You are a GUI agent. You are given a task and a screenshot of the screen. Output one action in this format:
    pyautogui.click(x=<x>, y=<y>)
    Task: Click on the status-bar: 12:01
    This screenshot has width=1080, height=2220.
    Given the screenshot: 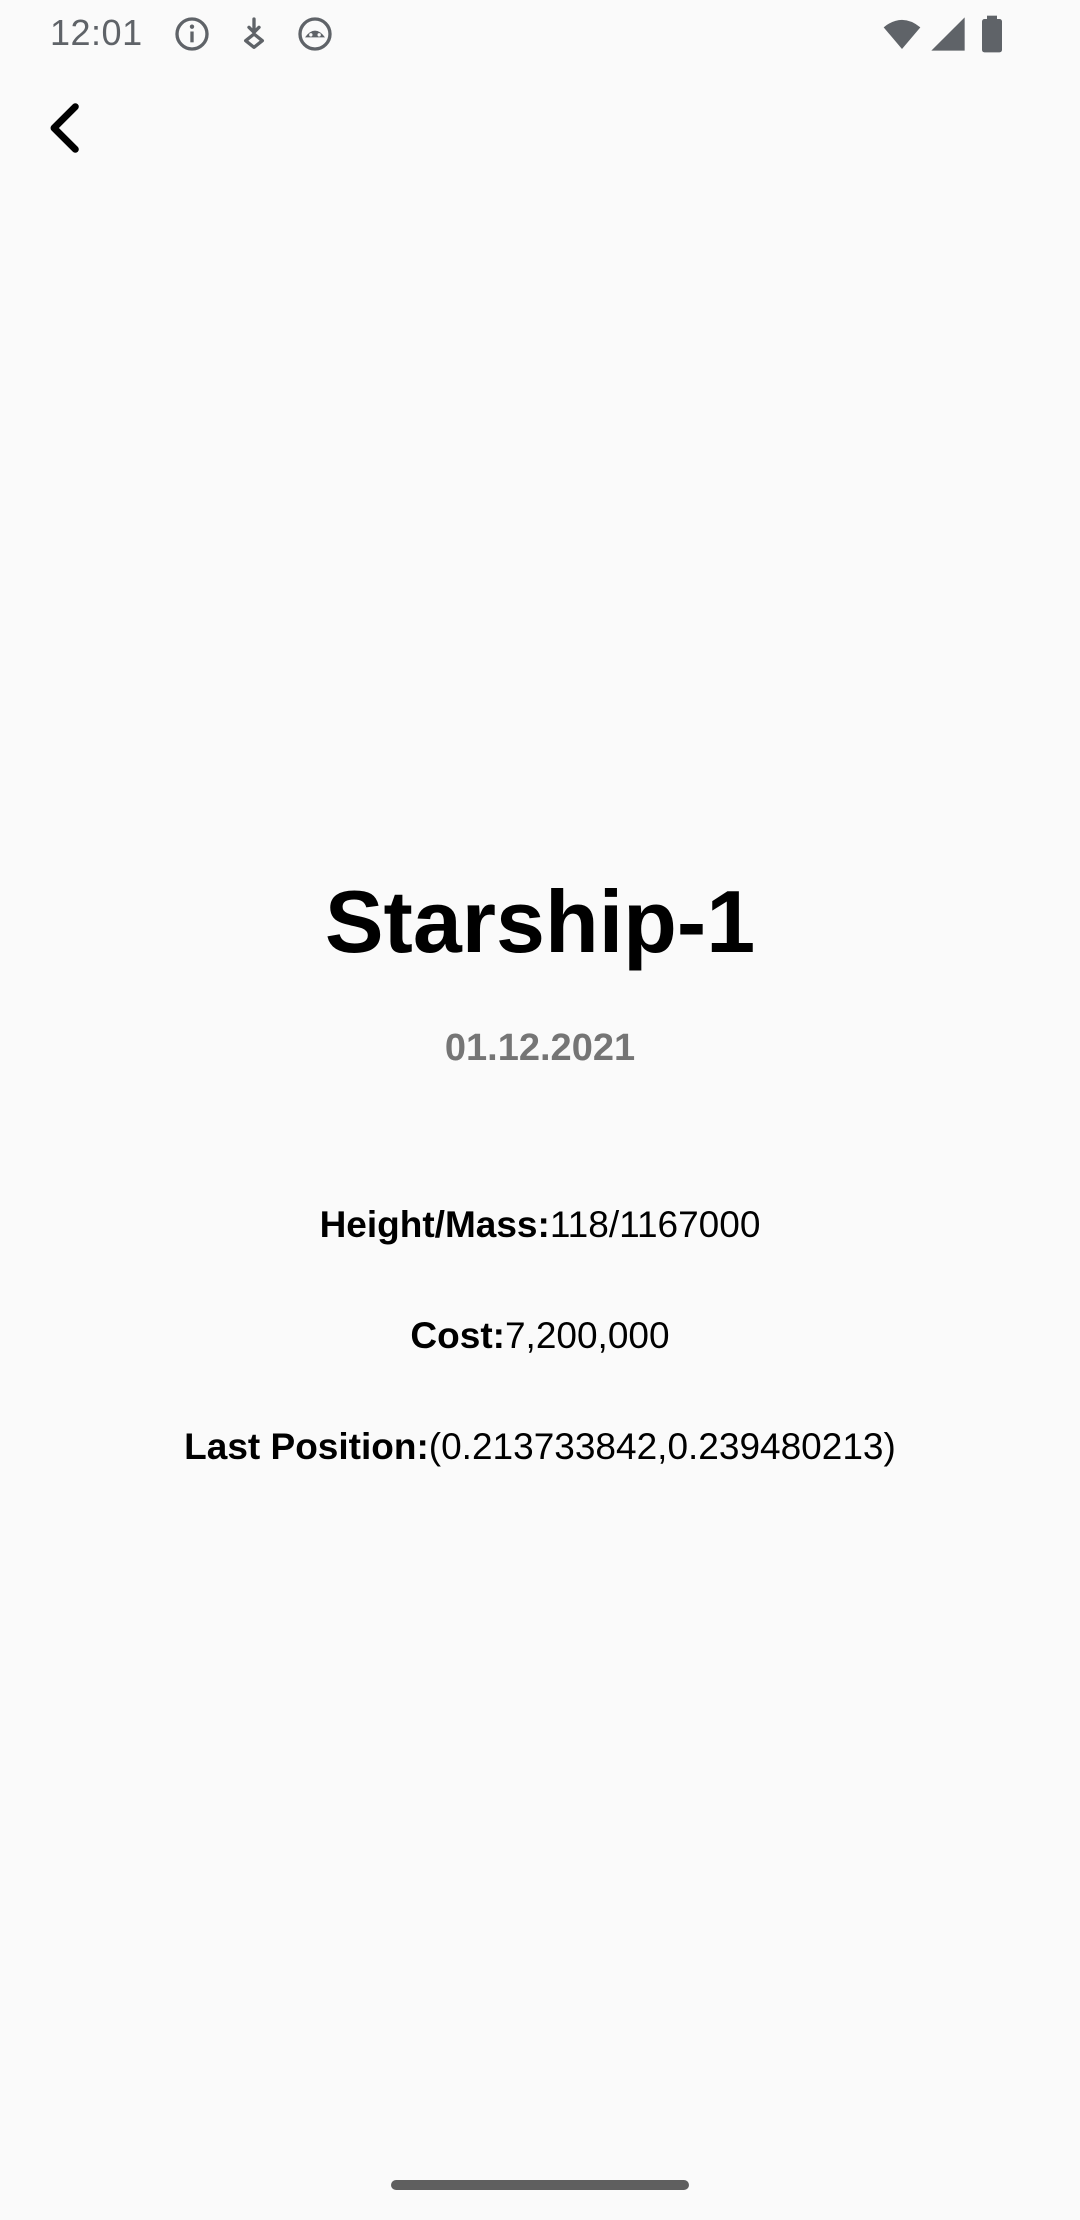 What is the action you would take?
    pyautogui.click(x=540, y=33)
    